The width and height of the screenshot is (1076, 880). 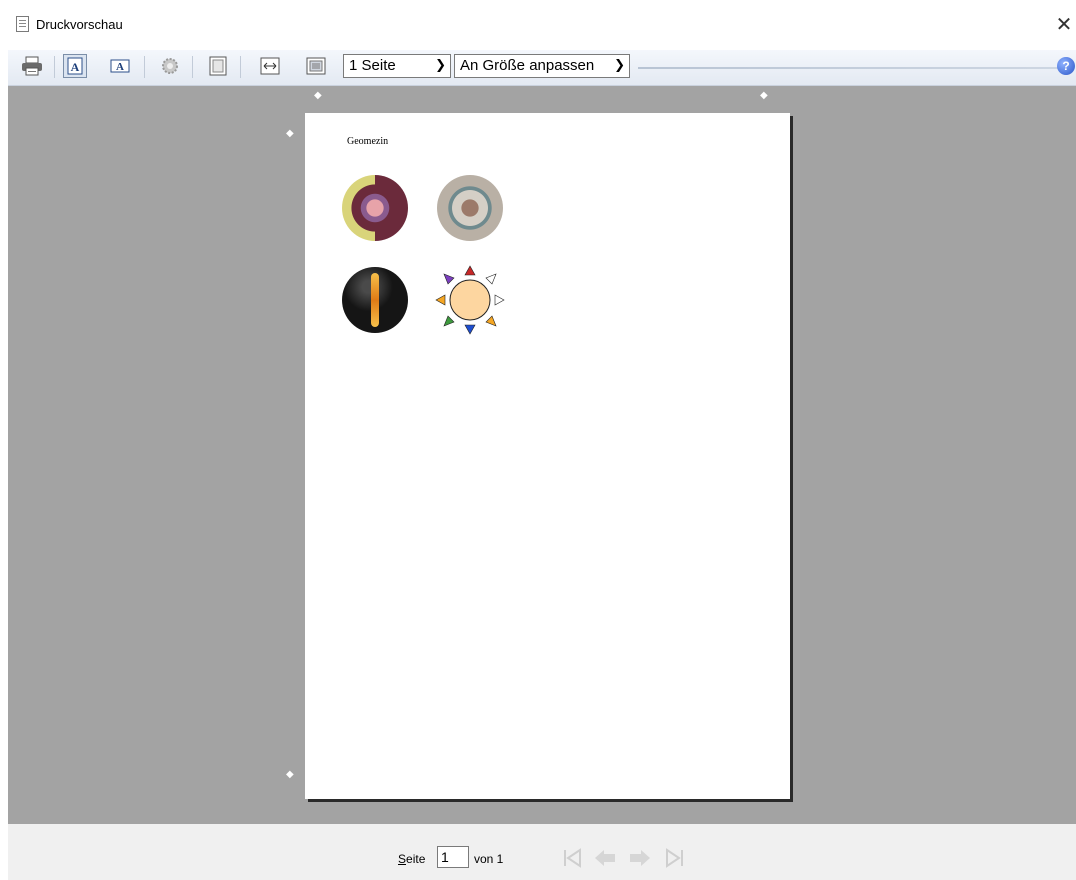 I want to click on page-setup-icon, so click(x=170, y=66).